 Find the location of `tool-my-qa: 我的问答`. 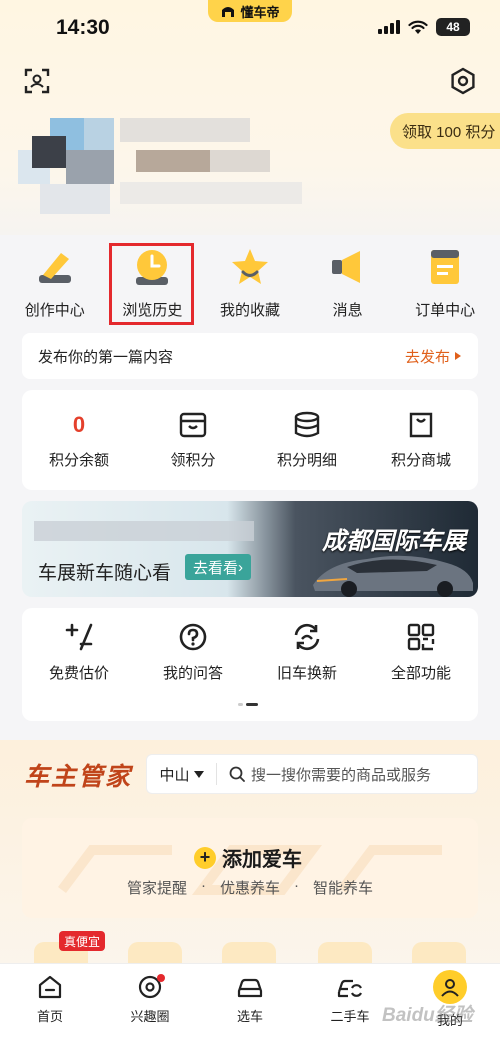

tool-my-qa: 我的问答 is located at coordinates (193, 671).